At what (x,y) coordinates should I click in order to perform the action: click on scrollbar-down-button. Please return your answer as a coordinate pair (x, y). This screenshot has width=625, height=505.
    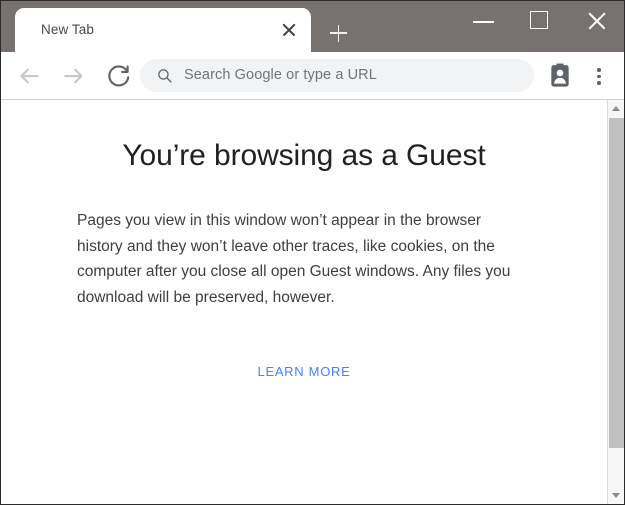
    Looking at the image, I should click on (616, 495).